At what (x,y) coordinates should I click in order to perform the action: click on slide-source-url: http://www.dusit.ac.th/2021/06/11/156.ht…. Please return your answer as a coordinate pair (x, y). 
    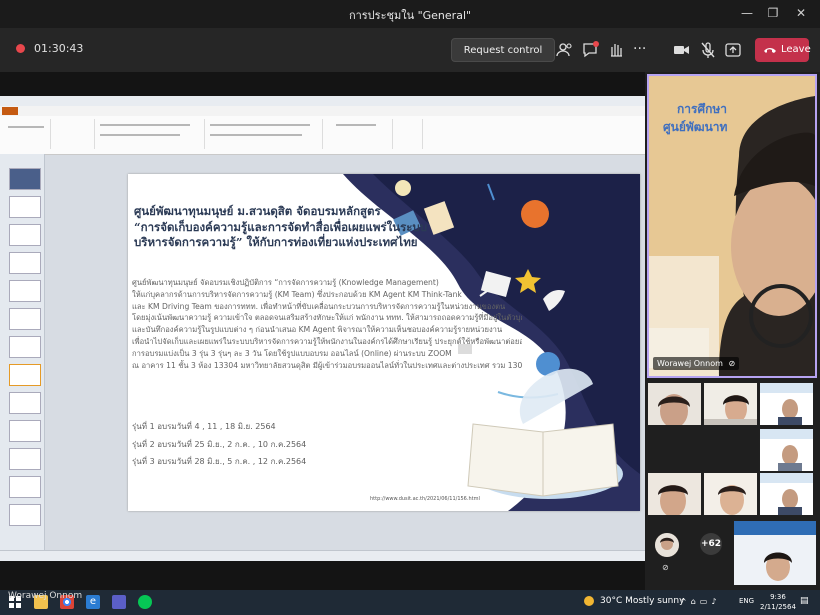
    Looking at the image, I should click on (425, 499).